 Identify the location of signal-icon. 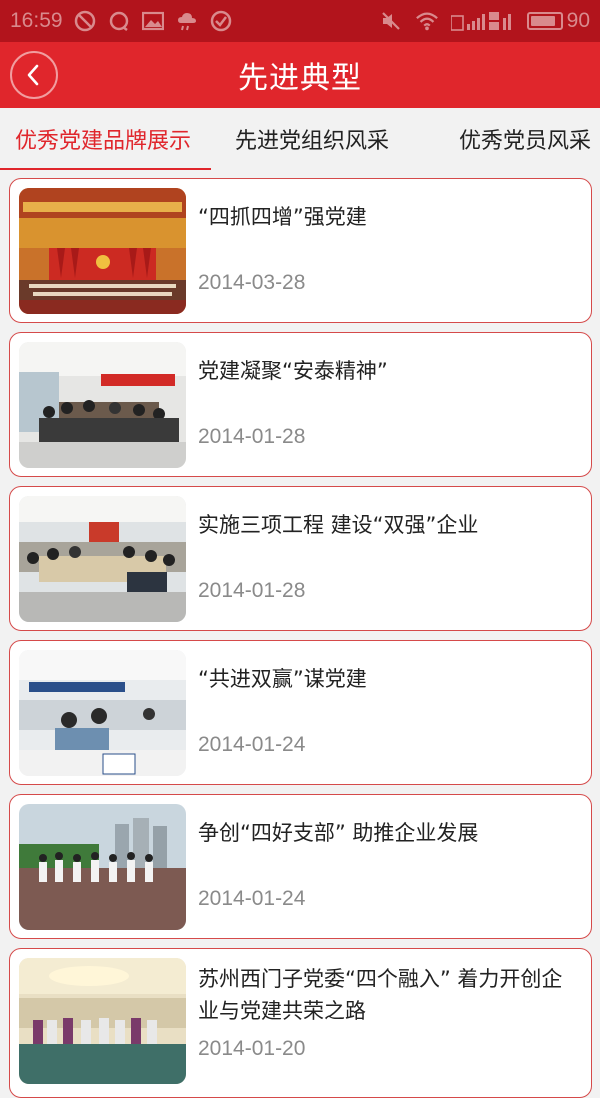
(482, 21).